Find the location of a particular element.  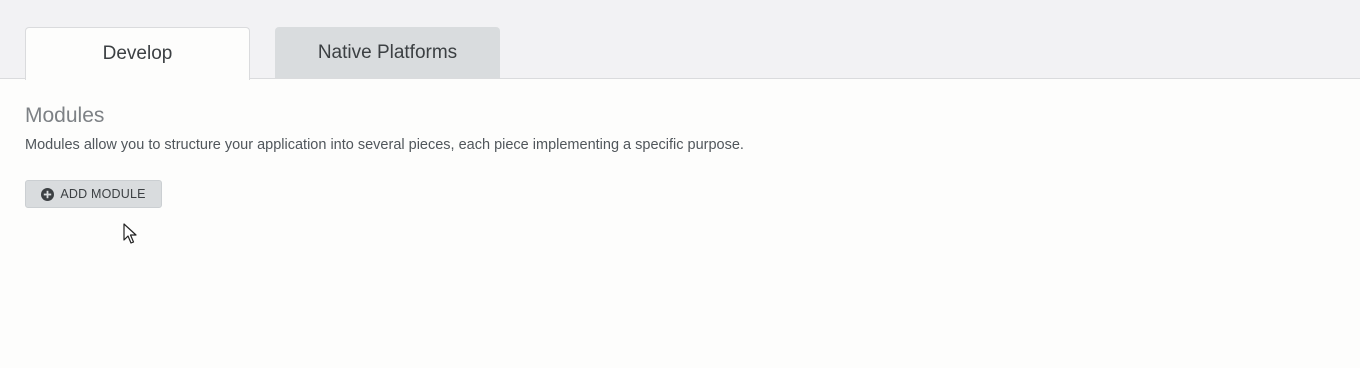

add-module-button: ADD MODULE is located at coordinates (93, 194).